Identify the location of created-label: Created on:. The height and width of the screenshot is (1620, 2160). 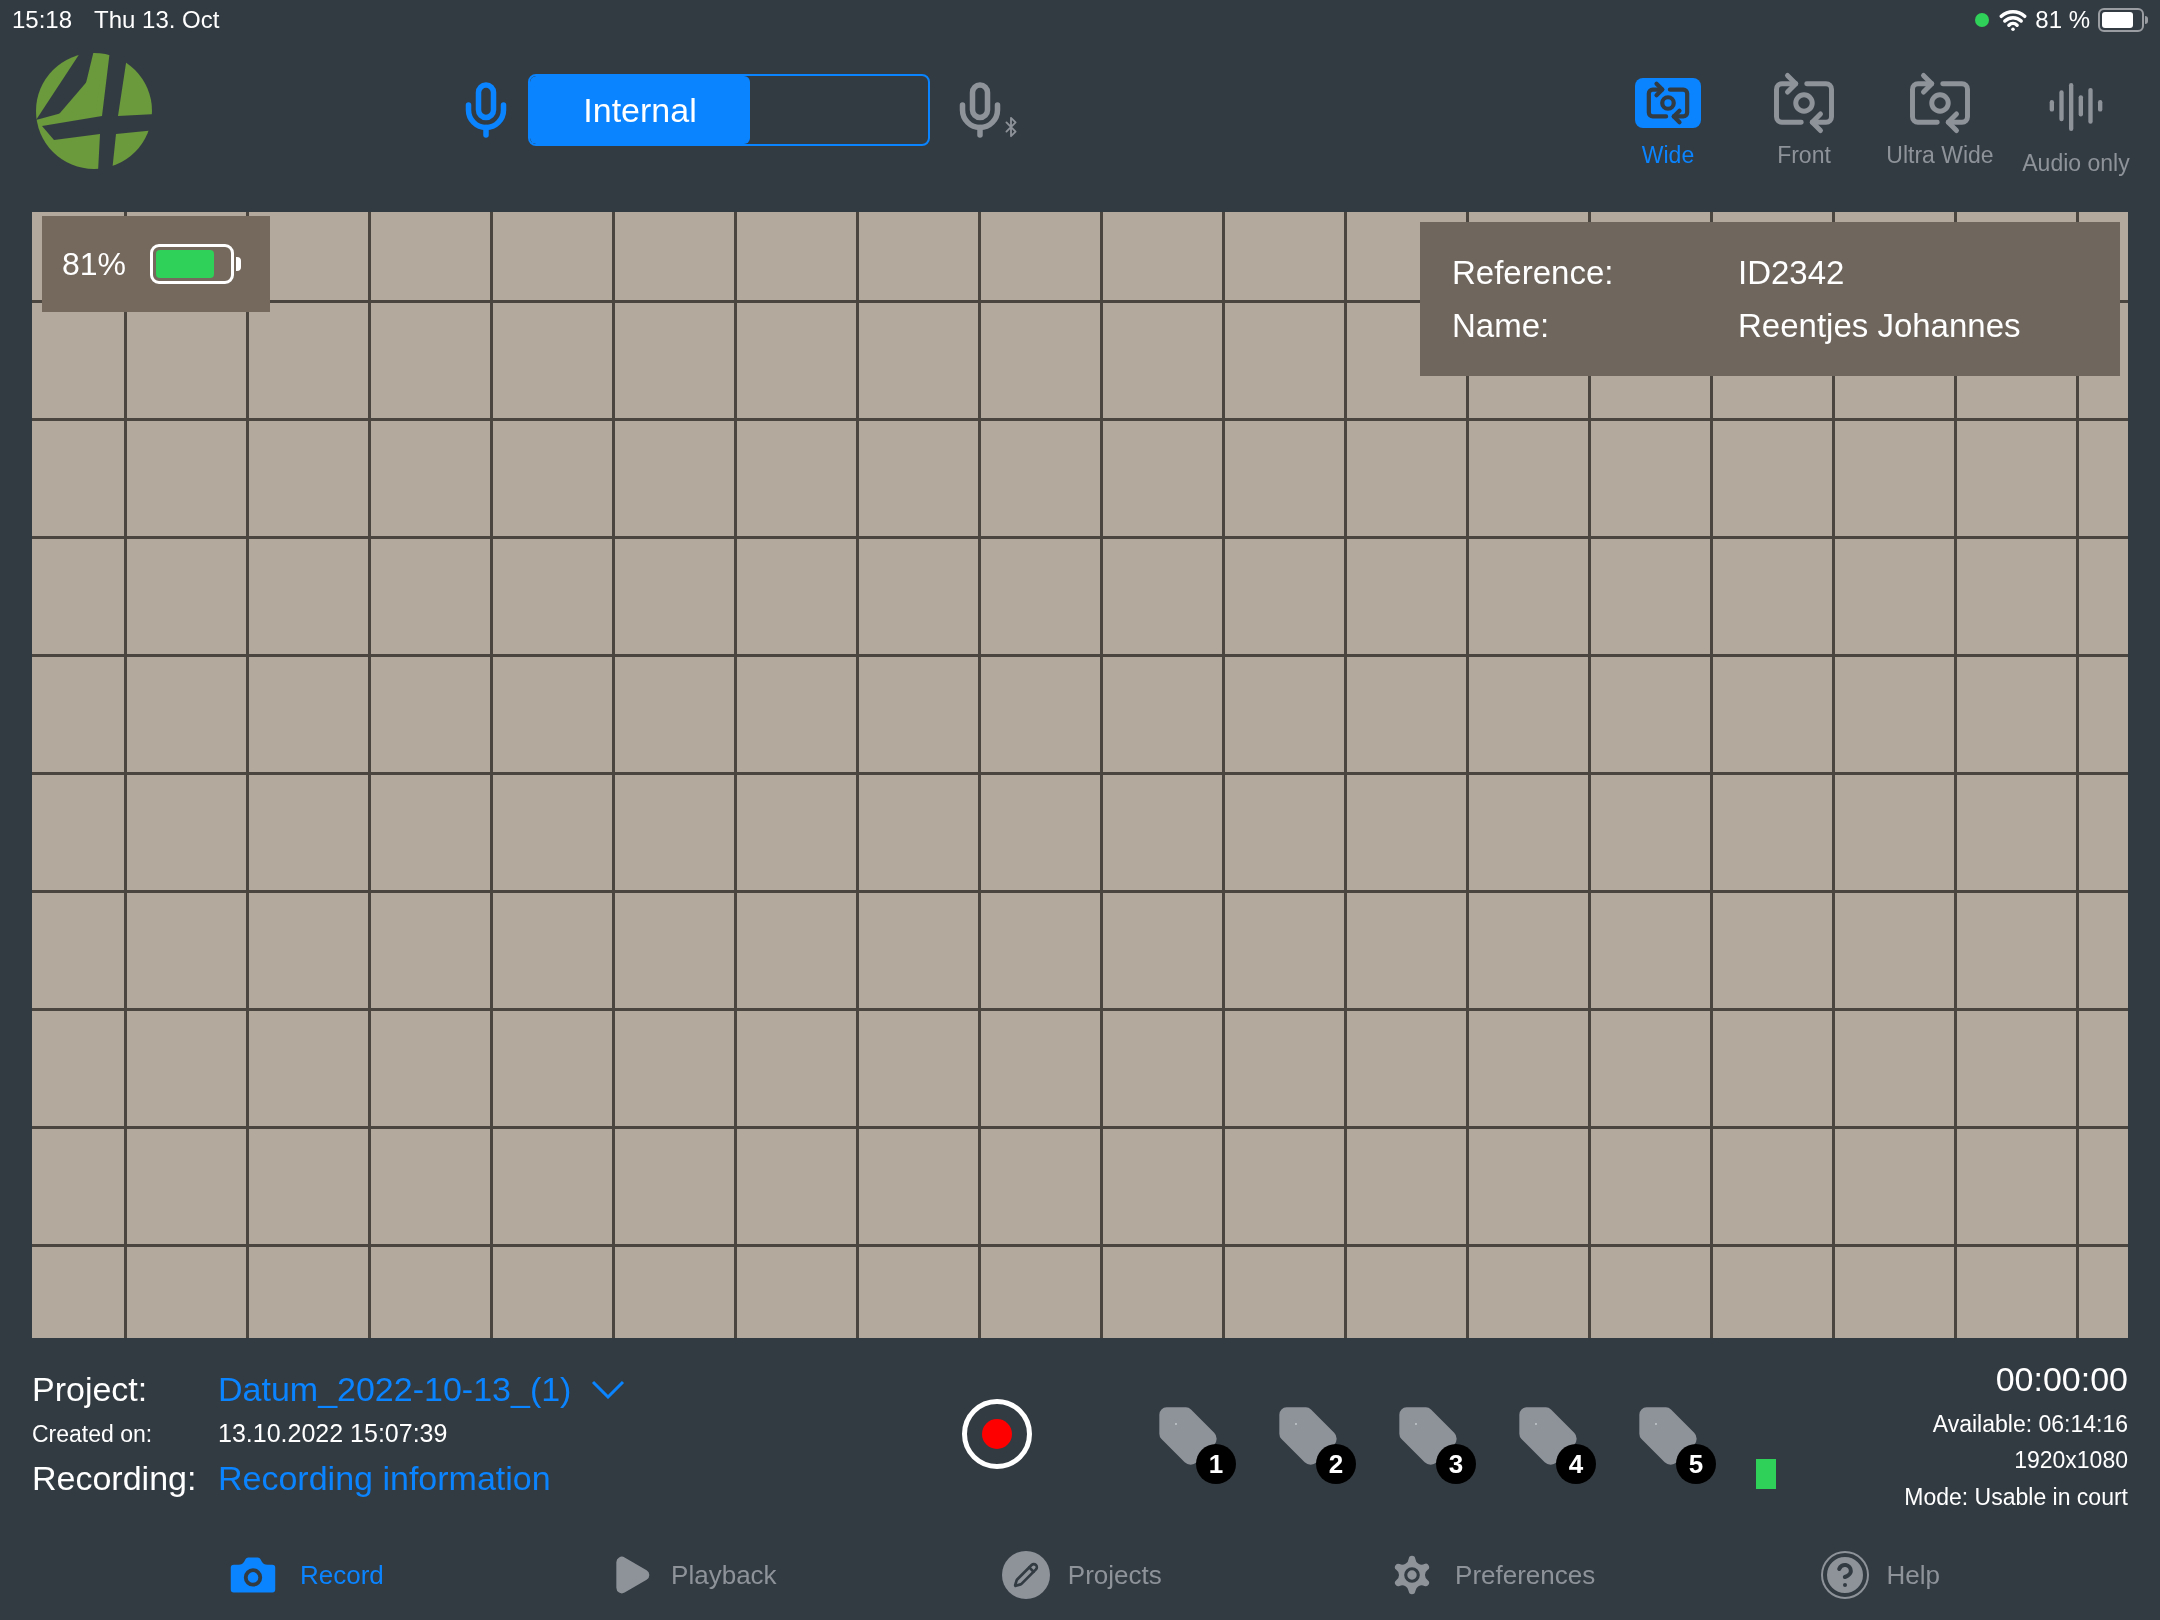
(93, 1435).